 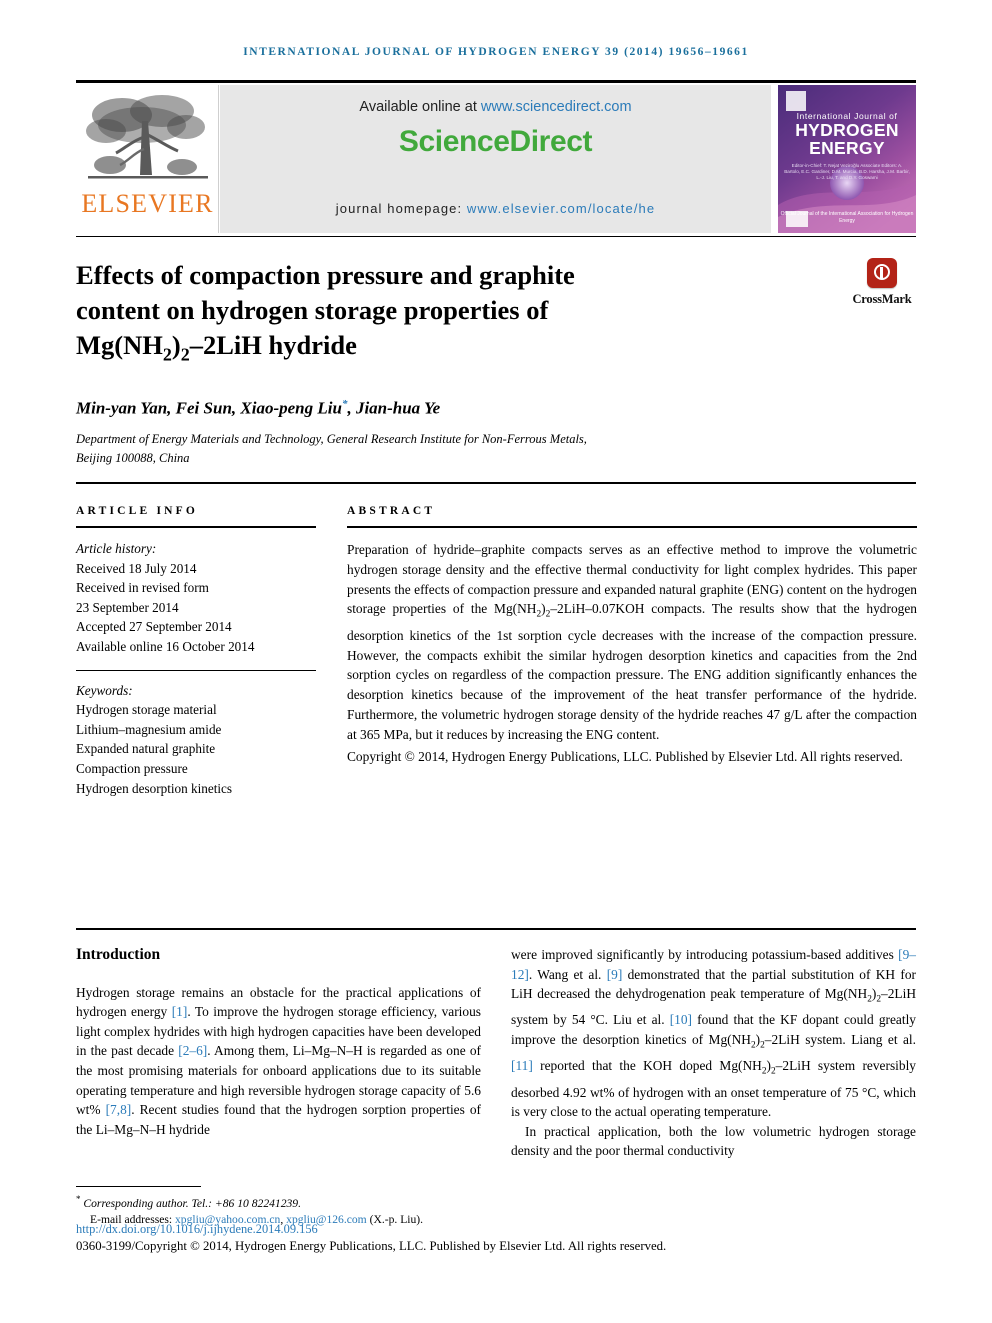 What do you see at coordinates (556, 107) in the screenshot?
I see `sciencedirect-url: www.sciencedirect.com` at bounding box center [556, 107].